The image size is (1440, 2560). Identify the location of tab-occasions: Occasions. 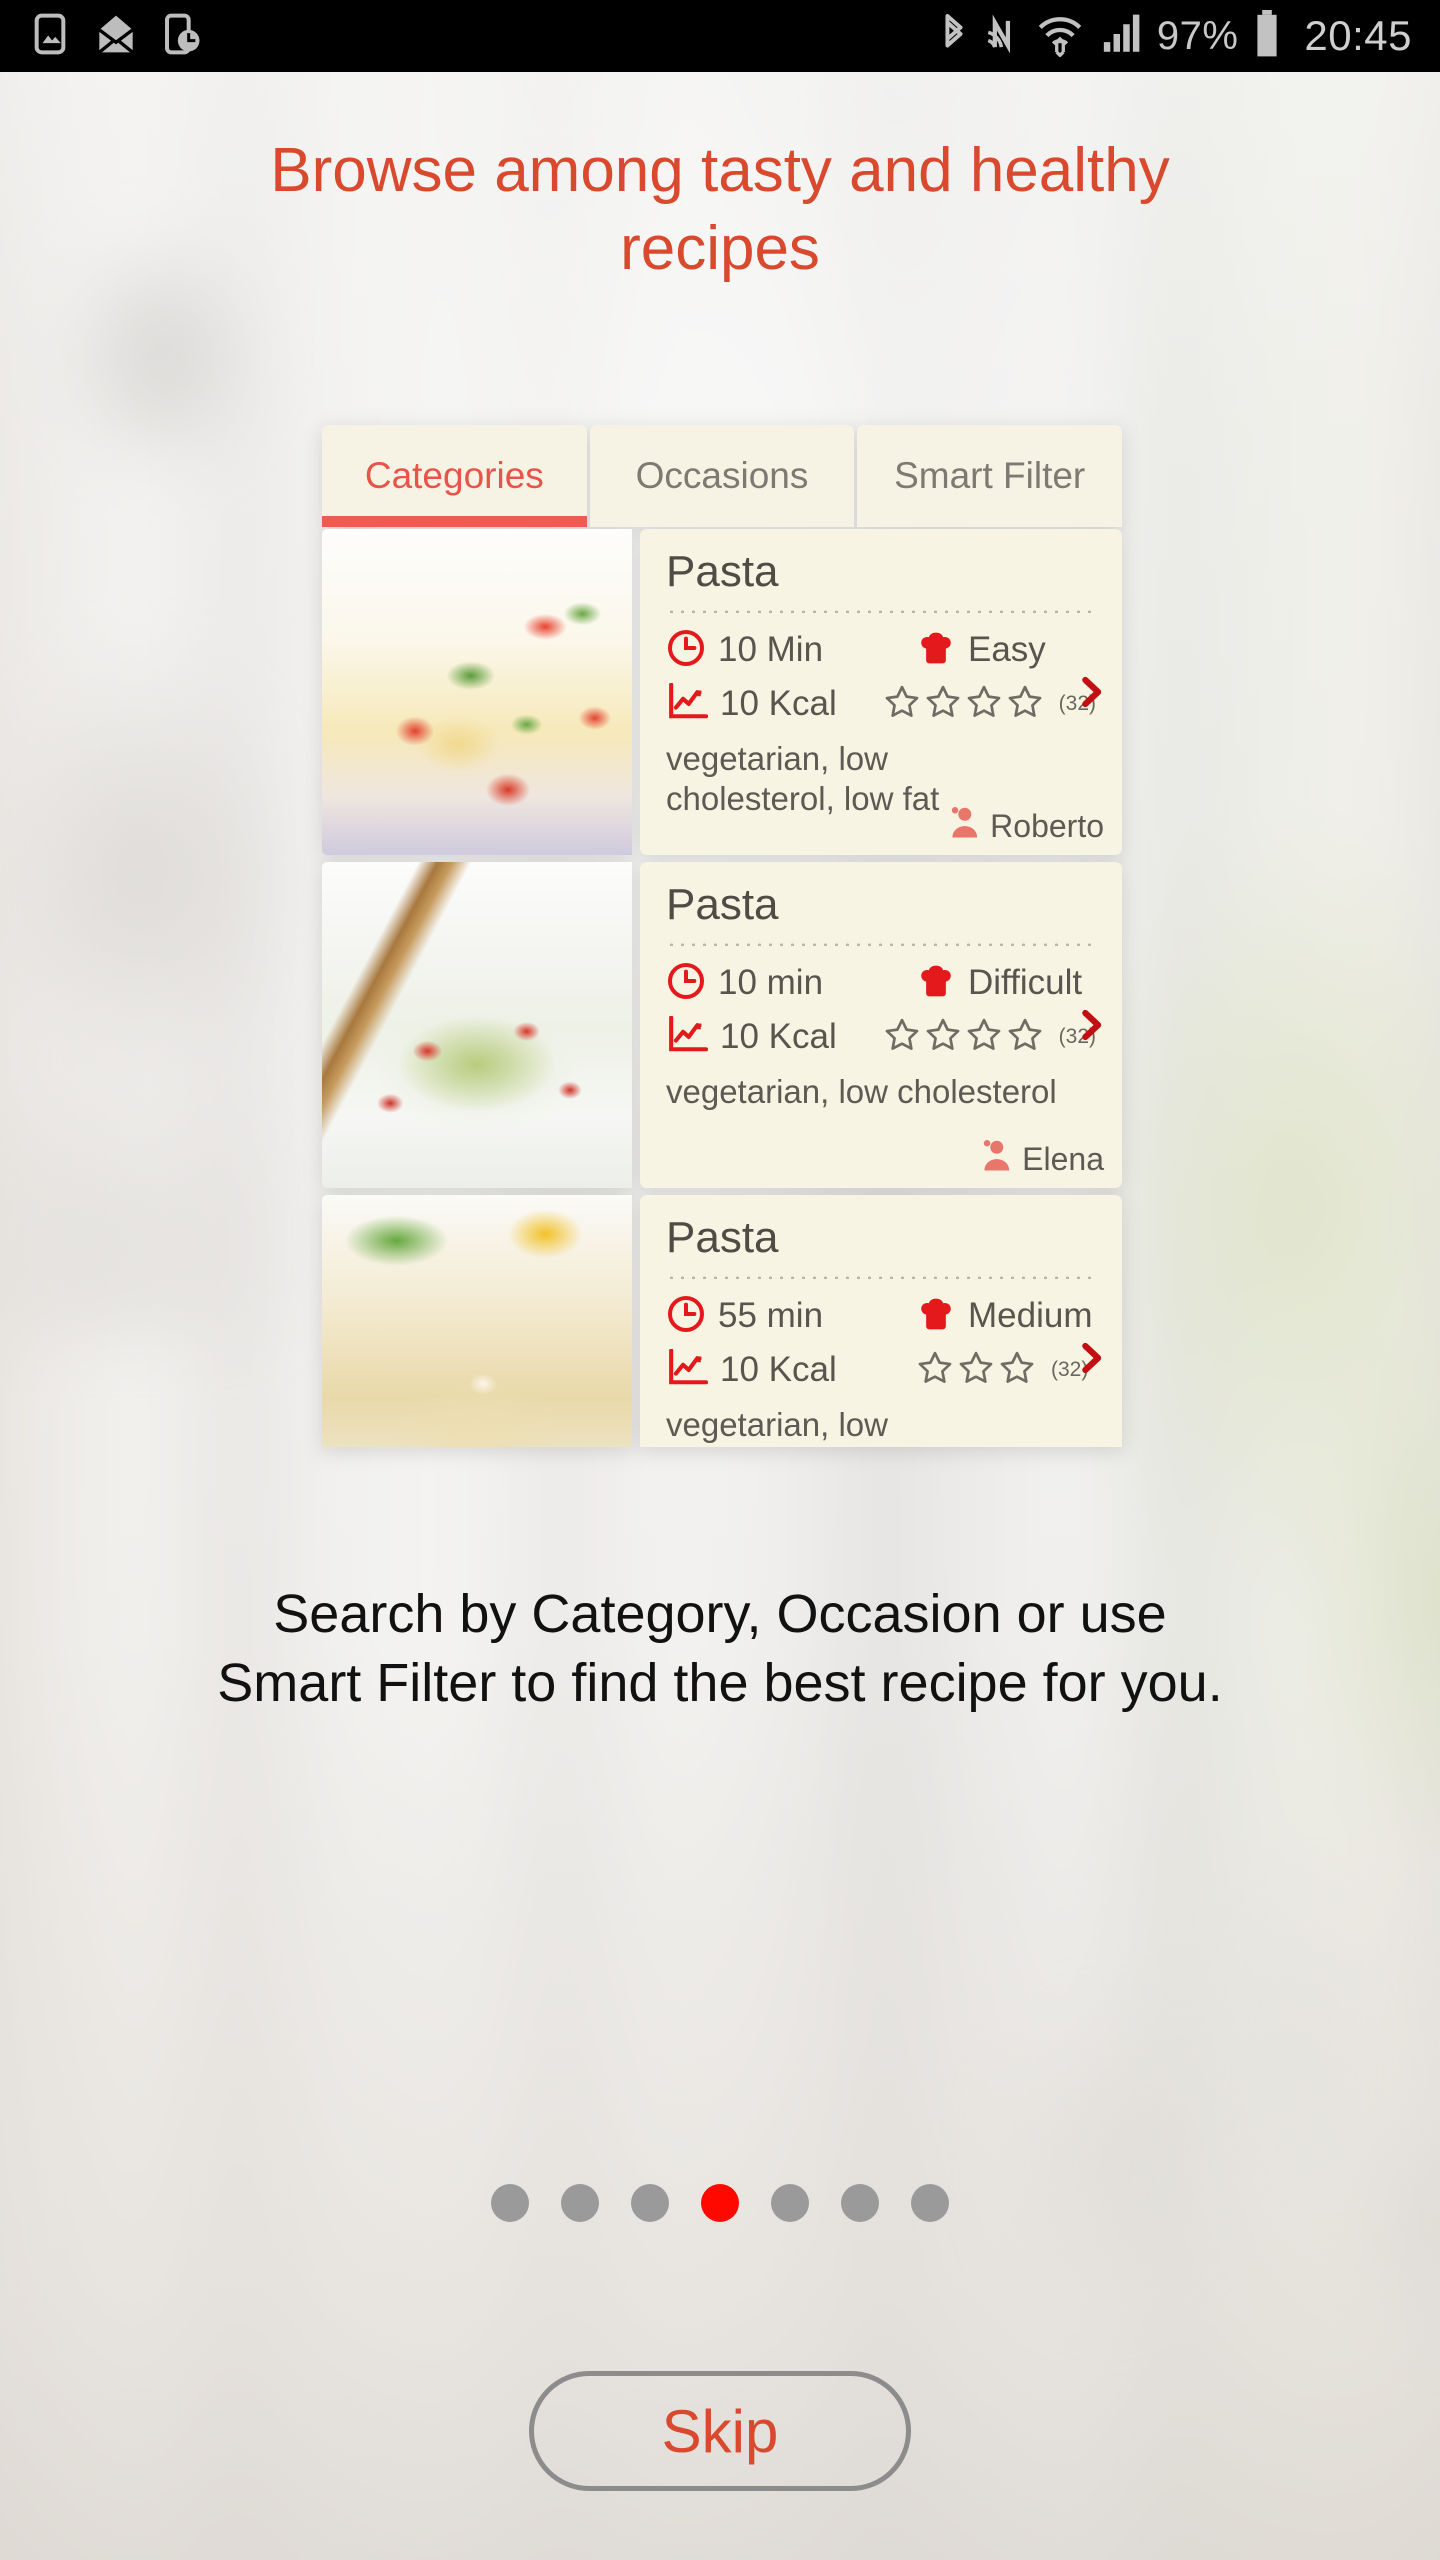
(722, 476).